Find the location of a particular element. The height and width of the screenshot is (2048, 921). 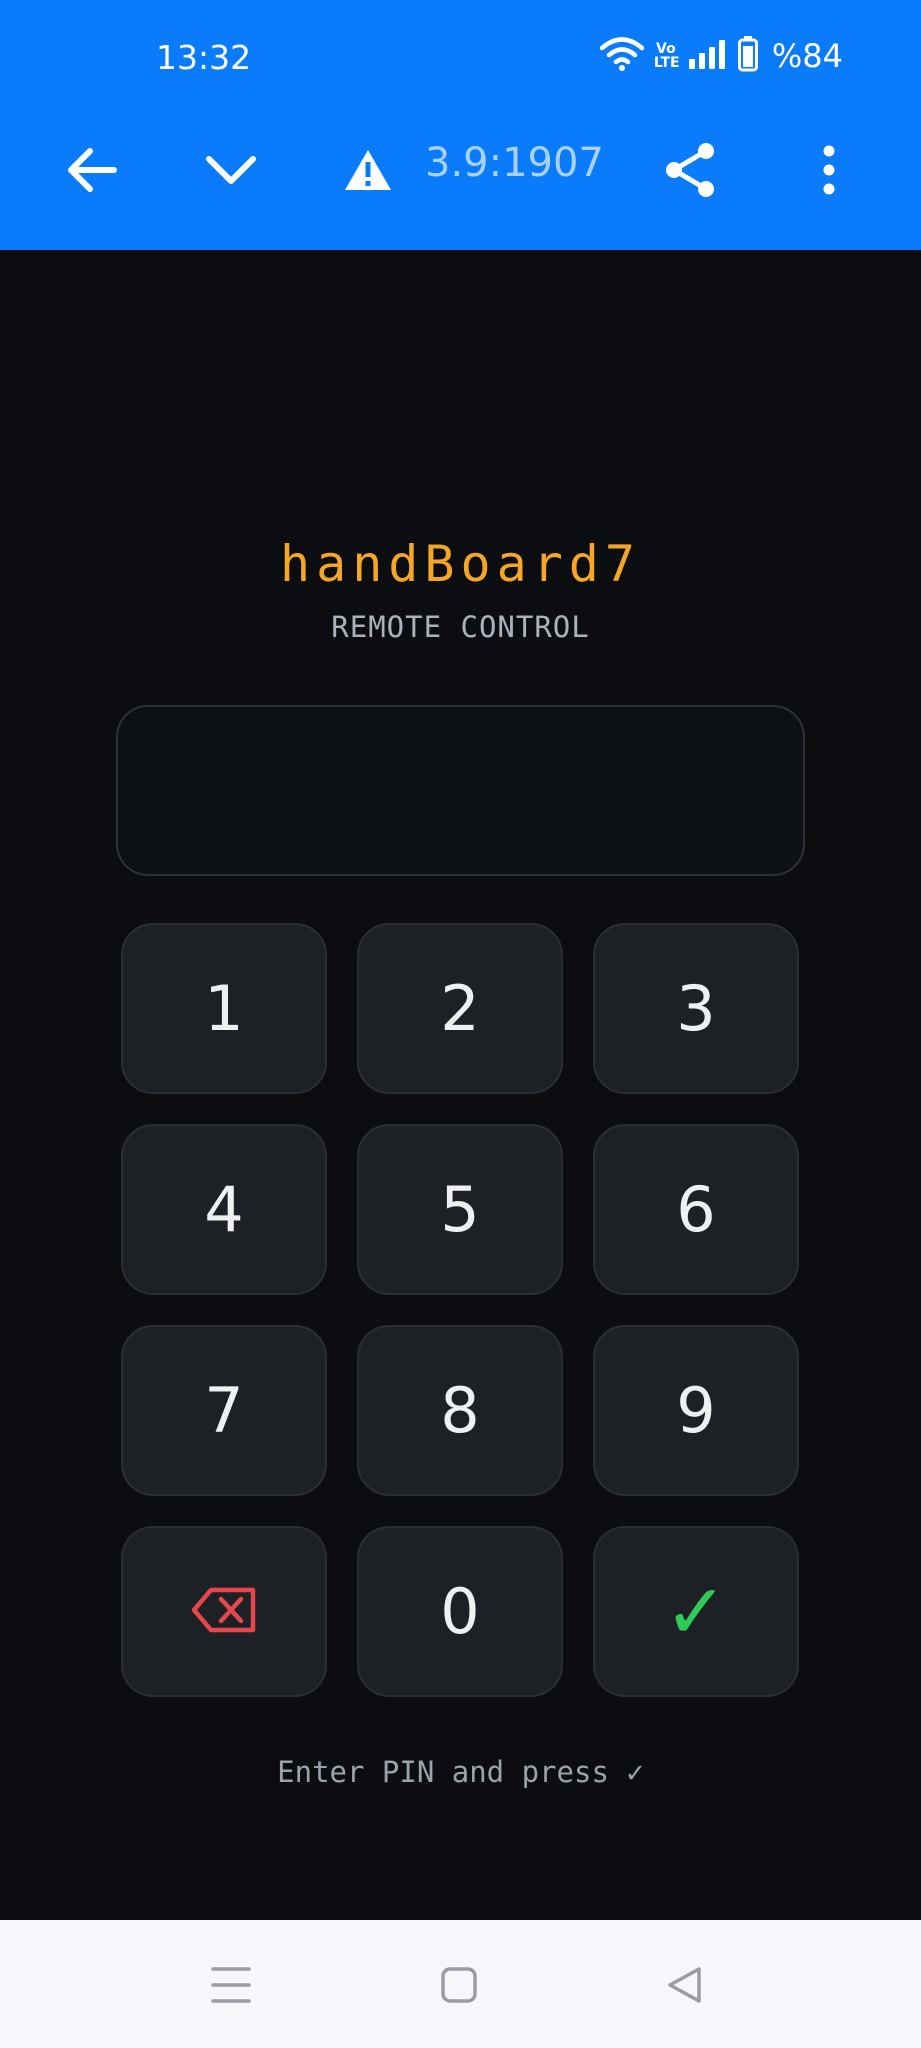

more-vert-icon is located at coordinates (829, 170).